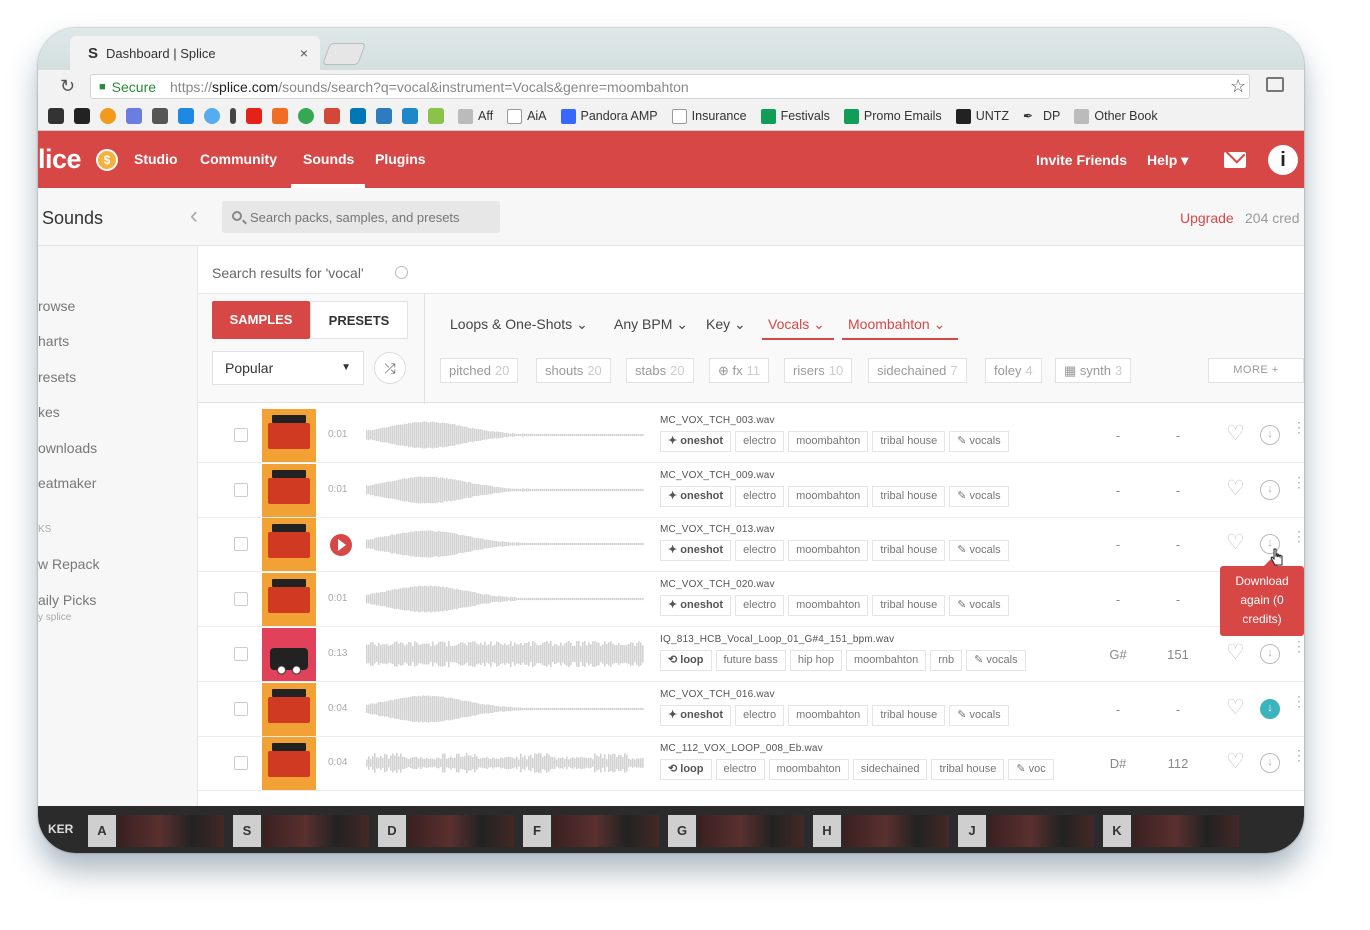 This screenshot has height=930, width=1370. Describe the element at coordinates (573, 370) in the screenshot. I see `tag-pill: shouts 20` at that location.